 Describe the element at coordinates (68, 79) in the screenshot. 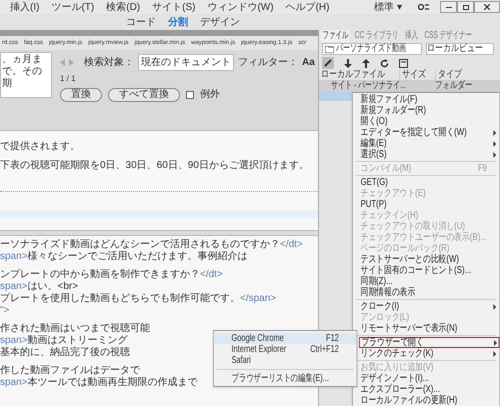

I see `match-count: 1 / 1` at that location.